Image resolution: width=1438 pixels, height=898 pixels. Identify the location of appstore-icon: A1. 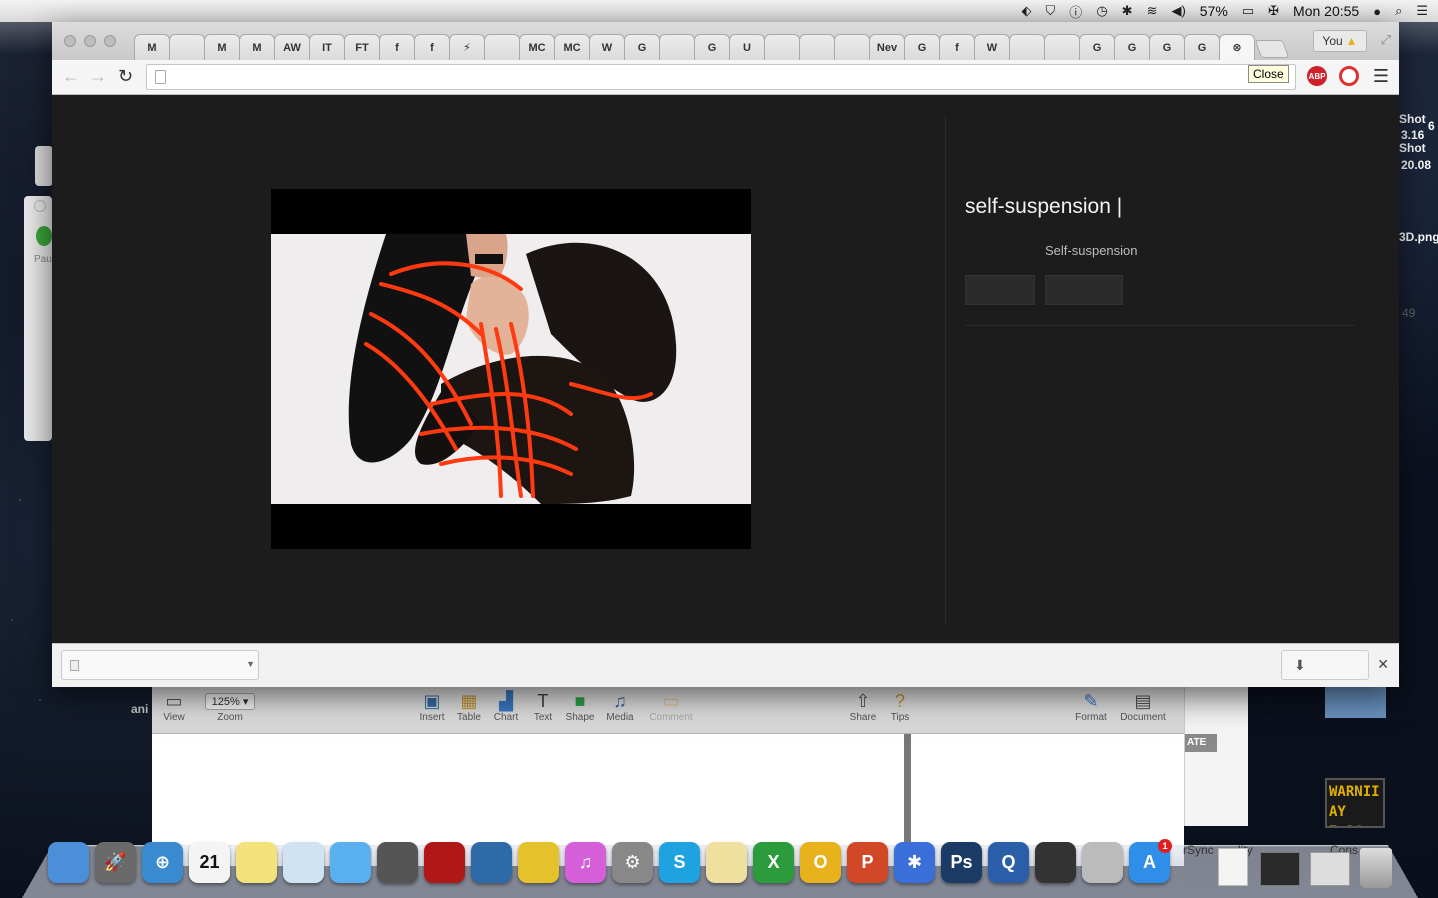
(1150, 861).